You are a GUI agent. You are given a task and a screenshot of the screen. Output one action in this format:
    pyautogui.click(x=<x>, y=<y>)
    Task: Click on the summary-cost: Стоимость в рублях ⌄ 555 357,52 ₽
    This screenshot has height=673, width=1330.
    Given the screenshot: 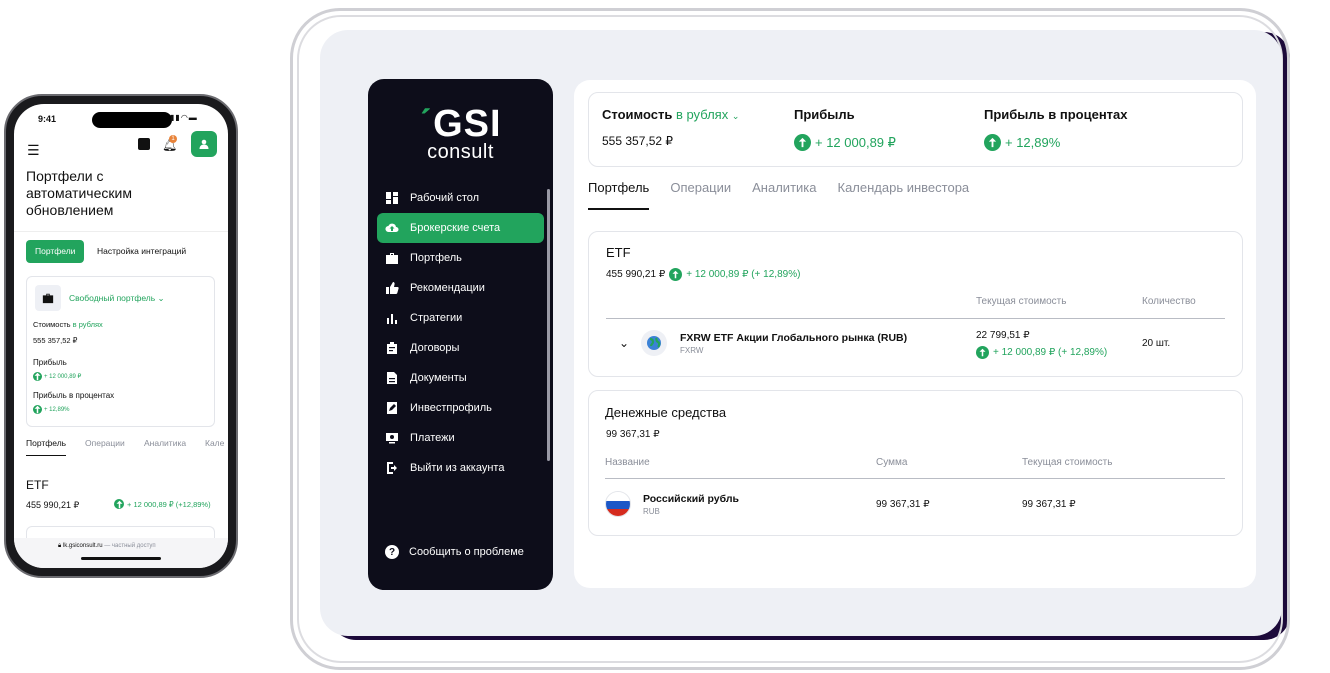 What is the action you would take?
    pyautogui.click(x=670, y=127)
    